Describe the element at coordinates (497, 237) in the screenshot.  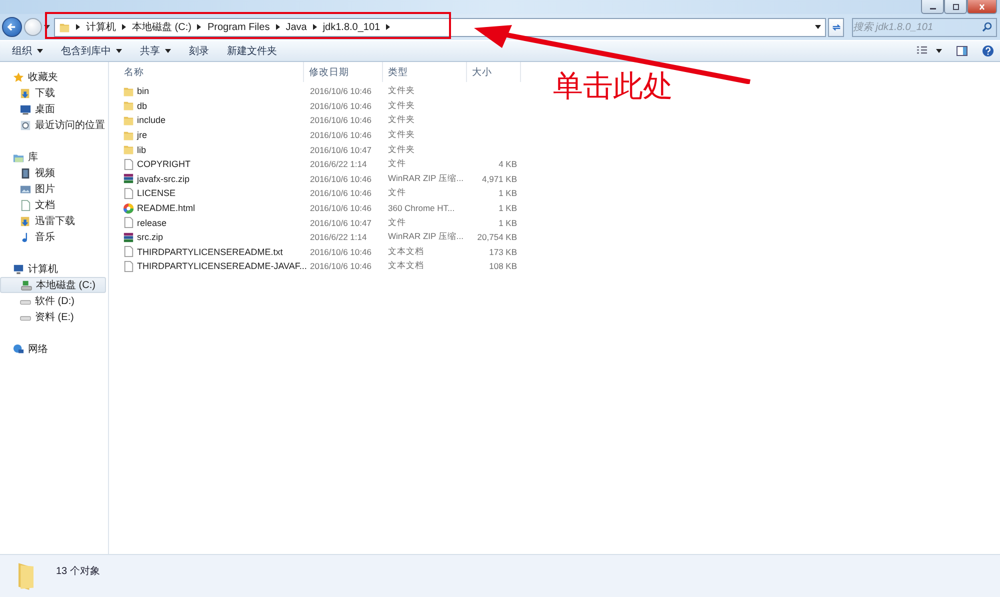
I see `table-cell-text: 20,754 KB` at that location.